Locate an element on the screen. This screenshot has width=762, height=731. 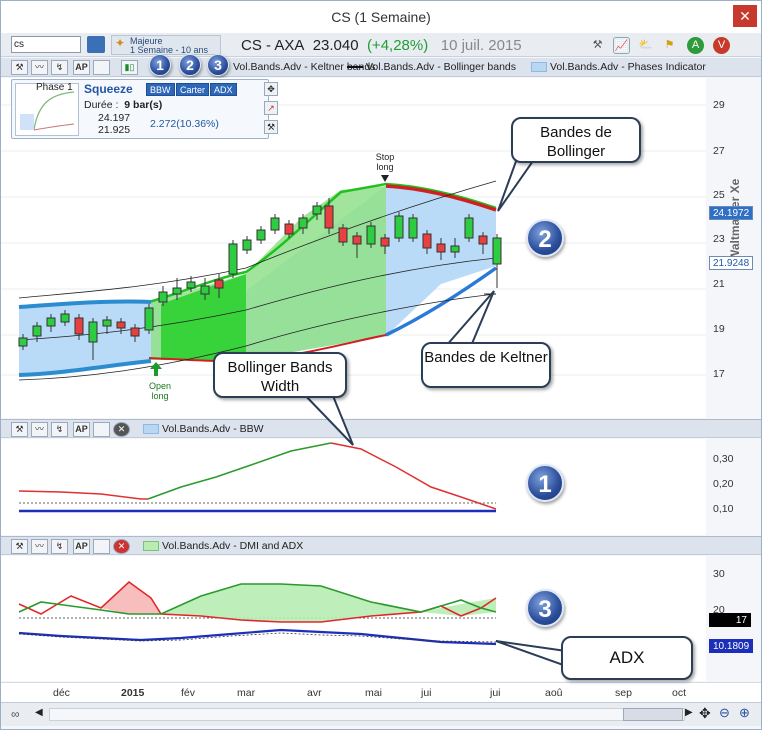
open-label: Open is located at coordinates (160, 386).